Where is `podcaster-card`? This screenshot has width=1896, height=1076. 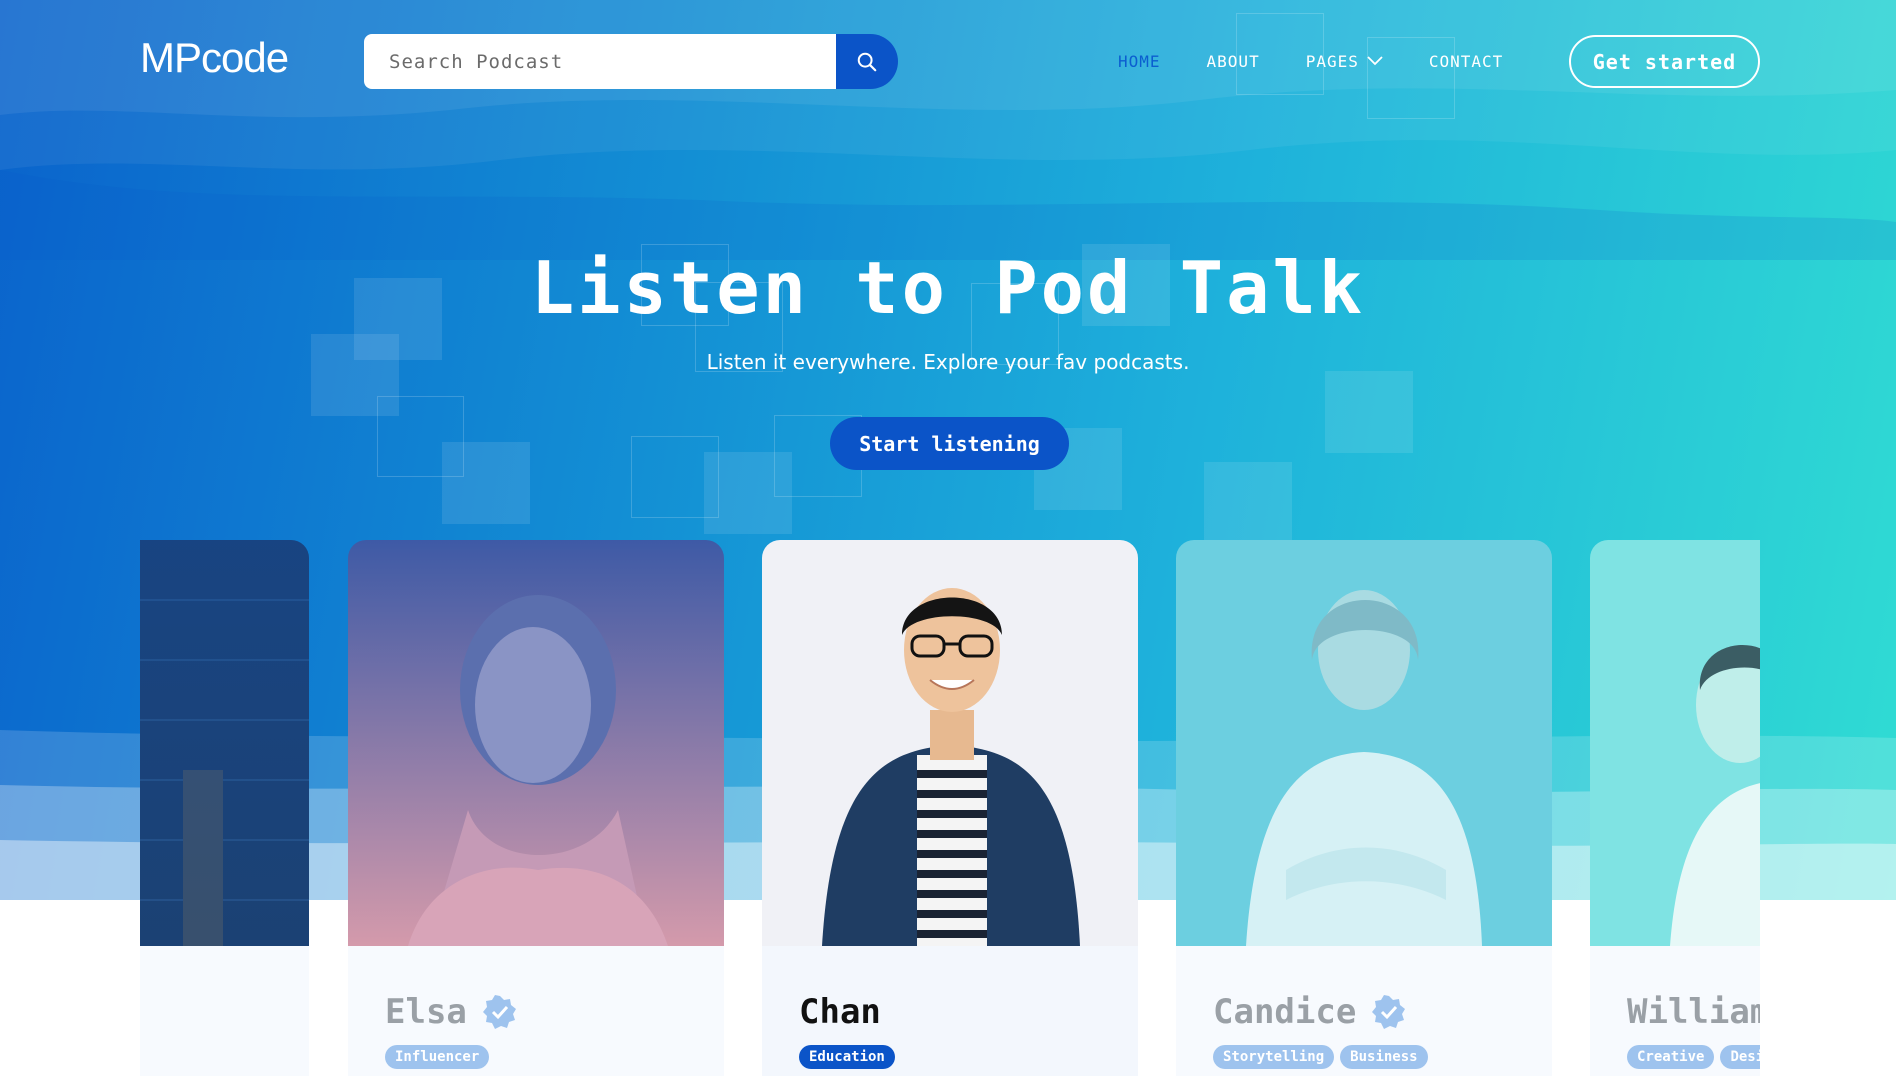
podcaster-card is located at coordinates (224, 808).